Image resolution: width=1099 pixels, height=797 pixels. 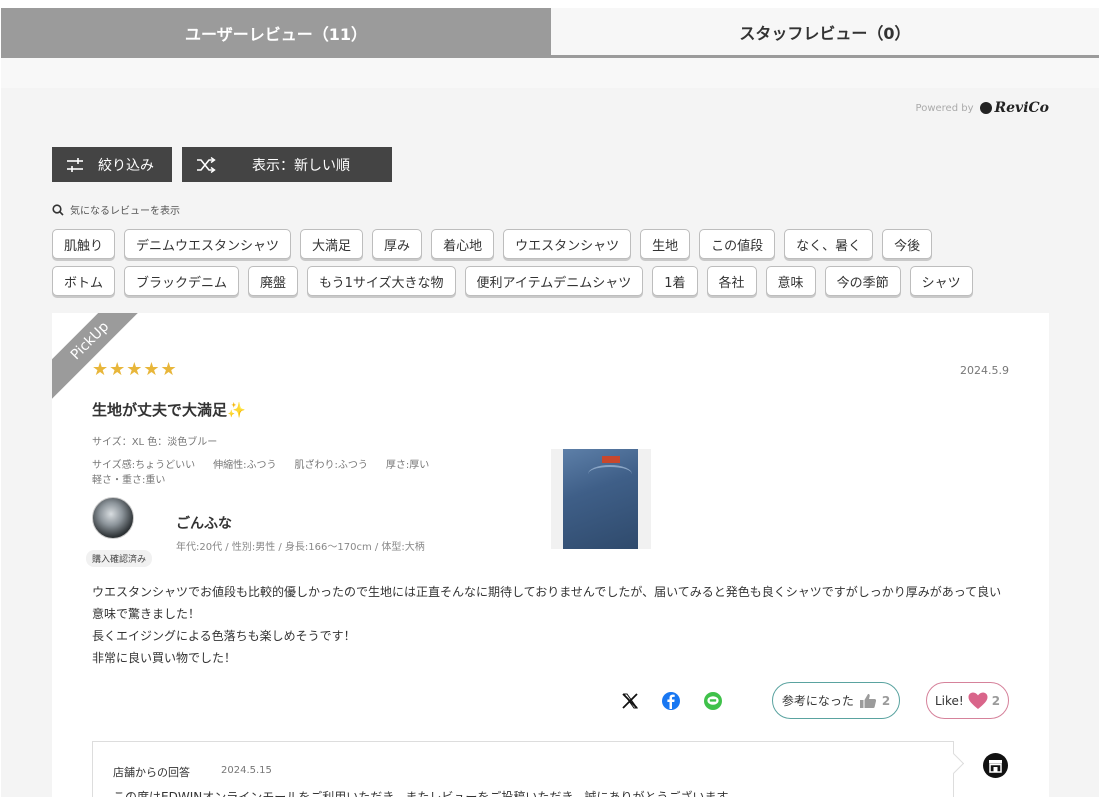 What do you see at coordinates (273, 281) in the screenshot?
I see `keyword-tag: 廃盤` at bounding box center [273, 281].